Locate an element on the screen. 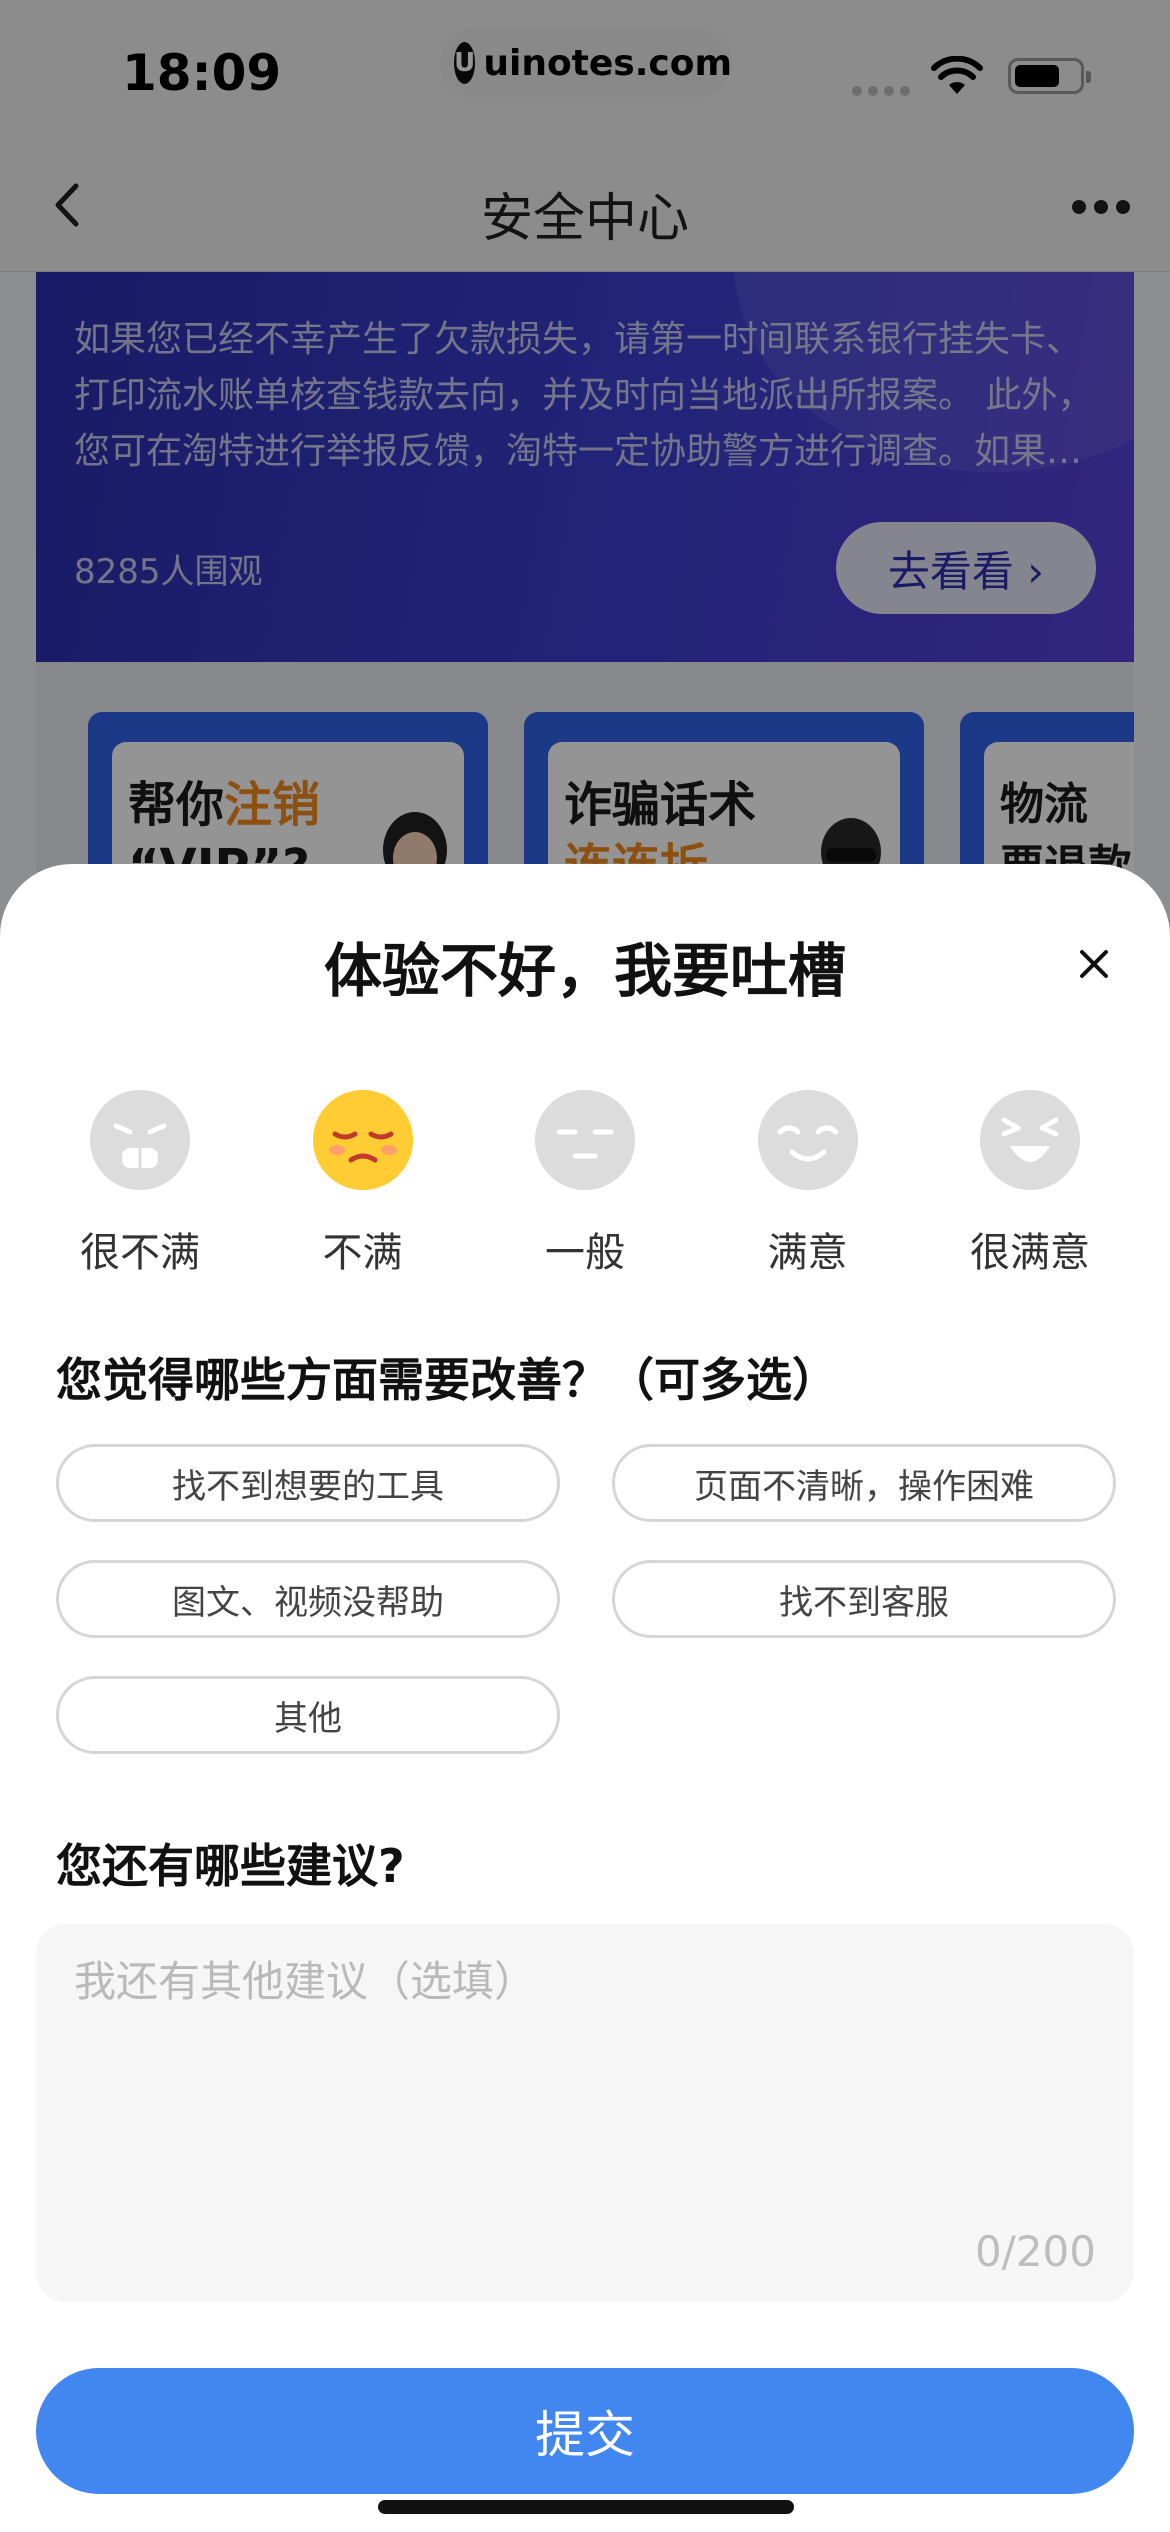  rating-label: 不满 is located at coordinates (362, 1253).